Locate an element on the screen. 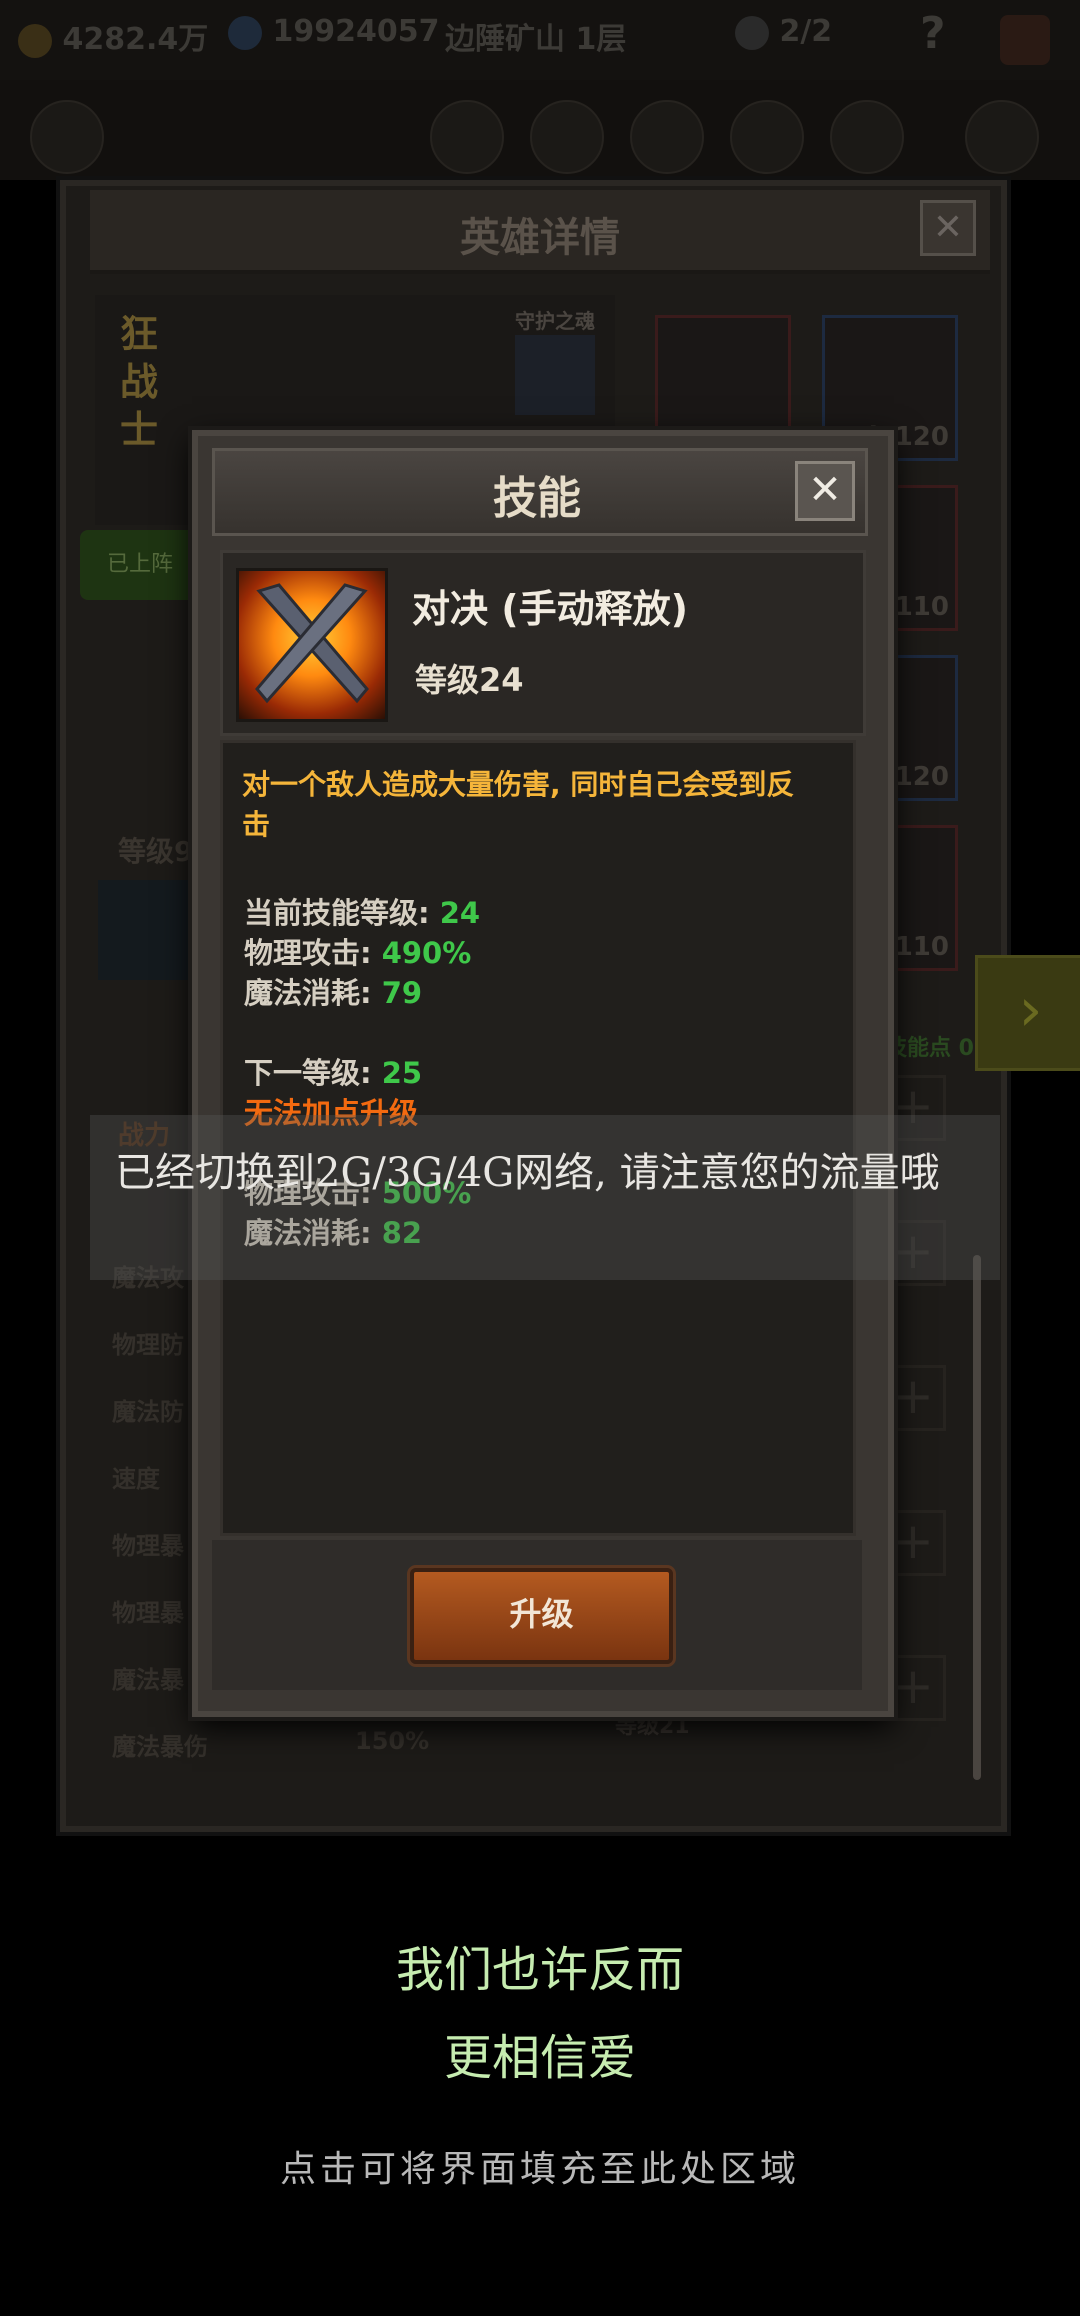 The height and width of the screenshot is (2316, 1080). hero-detail-title: 英雄详情 is located at coordinates (540, 238).